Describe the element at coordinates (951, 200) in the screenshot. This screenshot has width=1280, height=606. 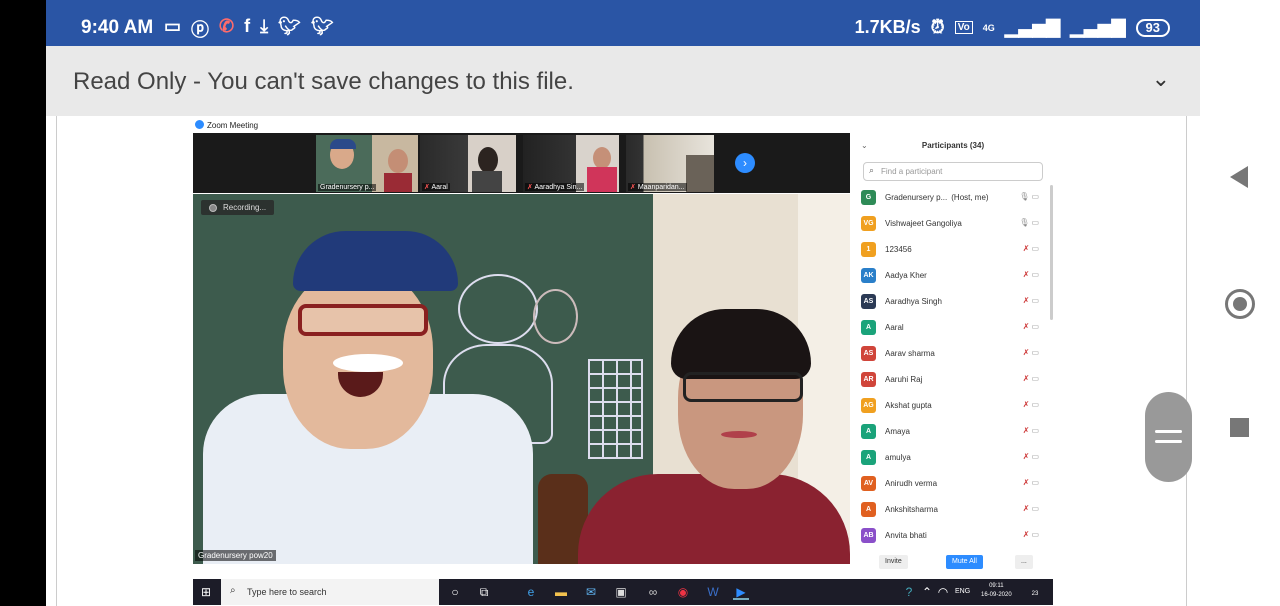
I see `participant-row: G Gradenursery p... (Host, me) 🎙︎ ▭` at that location.